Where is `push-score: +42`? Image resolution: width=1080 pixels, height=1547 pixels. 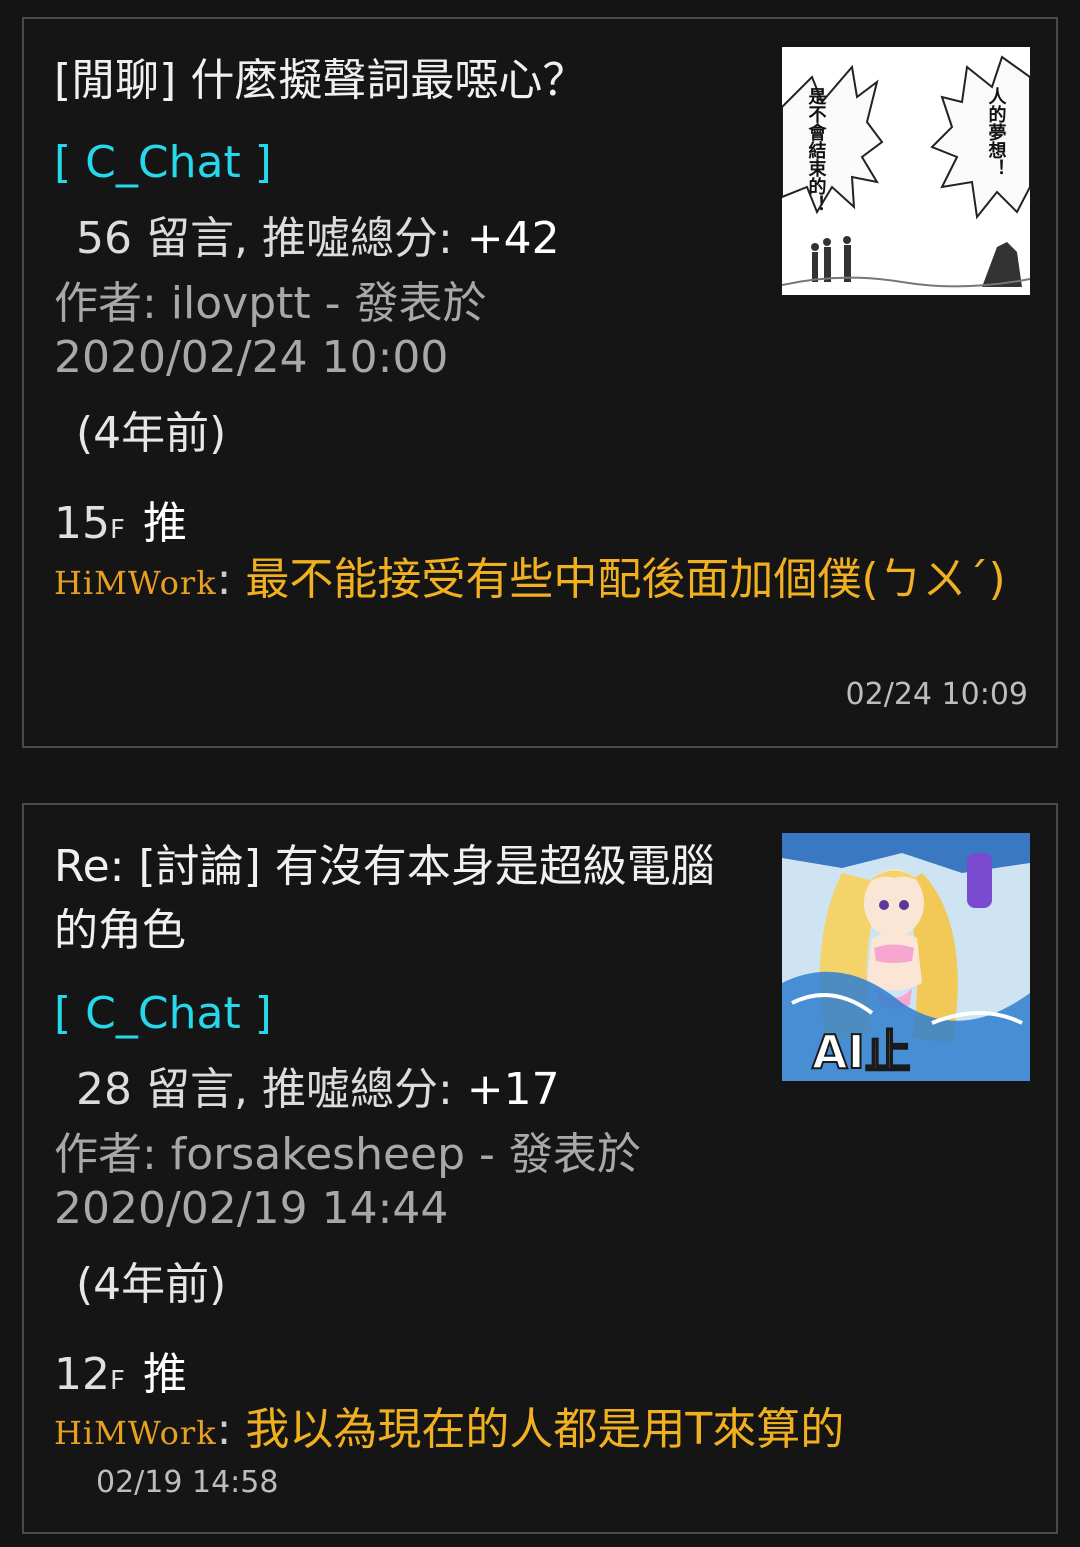
push-score: +42 is located at coordinates (513, 238).